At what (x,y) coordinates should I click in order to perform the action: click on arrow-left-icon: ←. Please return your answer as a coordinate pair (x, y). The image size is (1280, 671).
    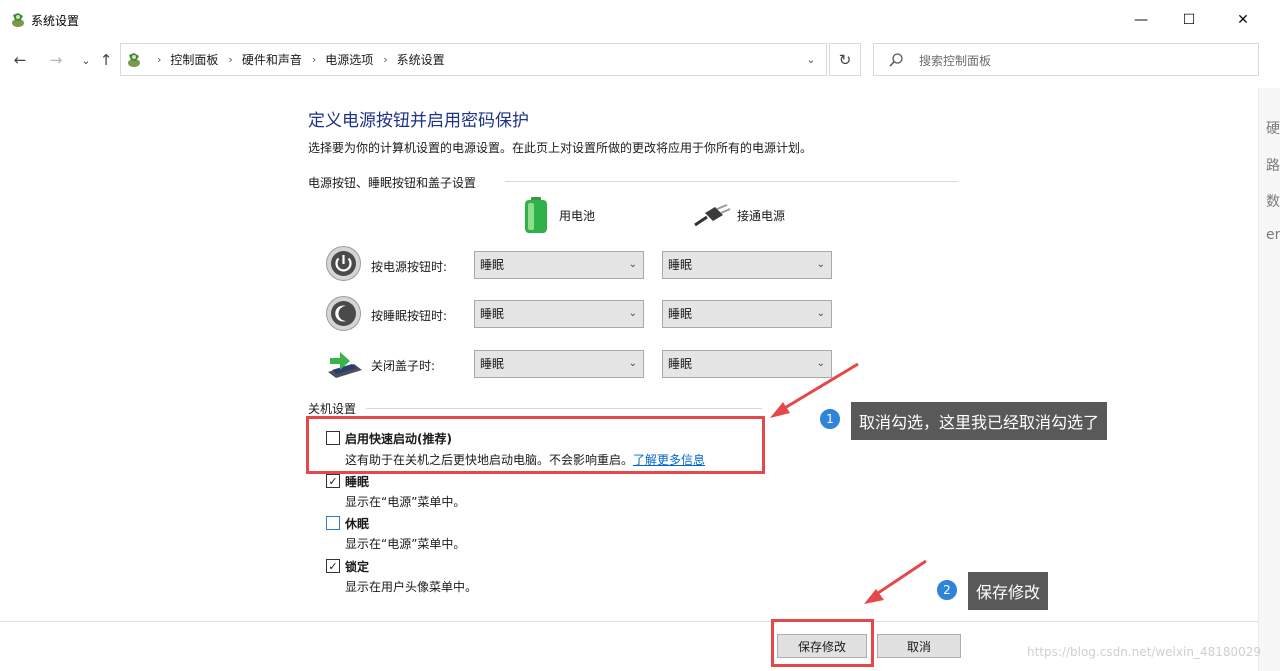
    Looking at the image, I should click on (20, 60).